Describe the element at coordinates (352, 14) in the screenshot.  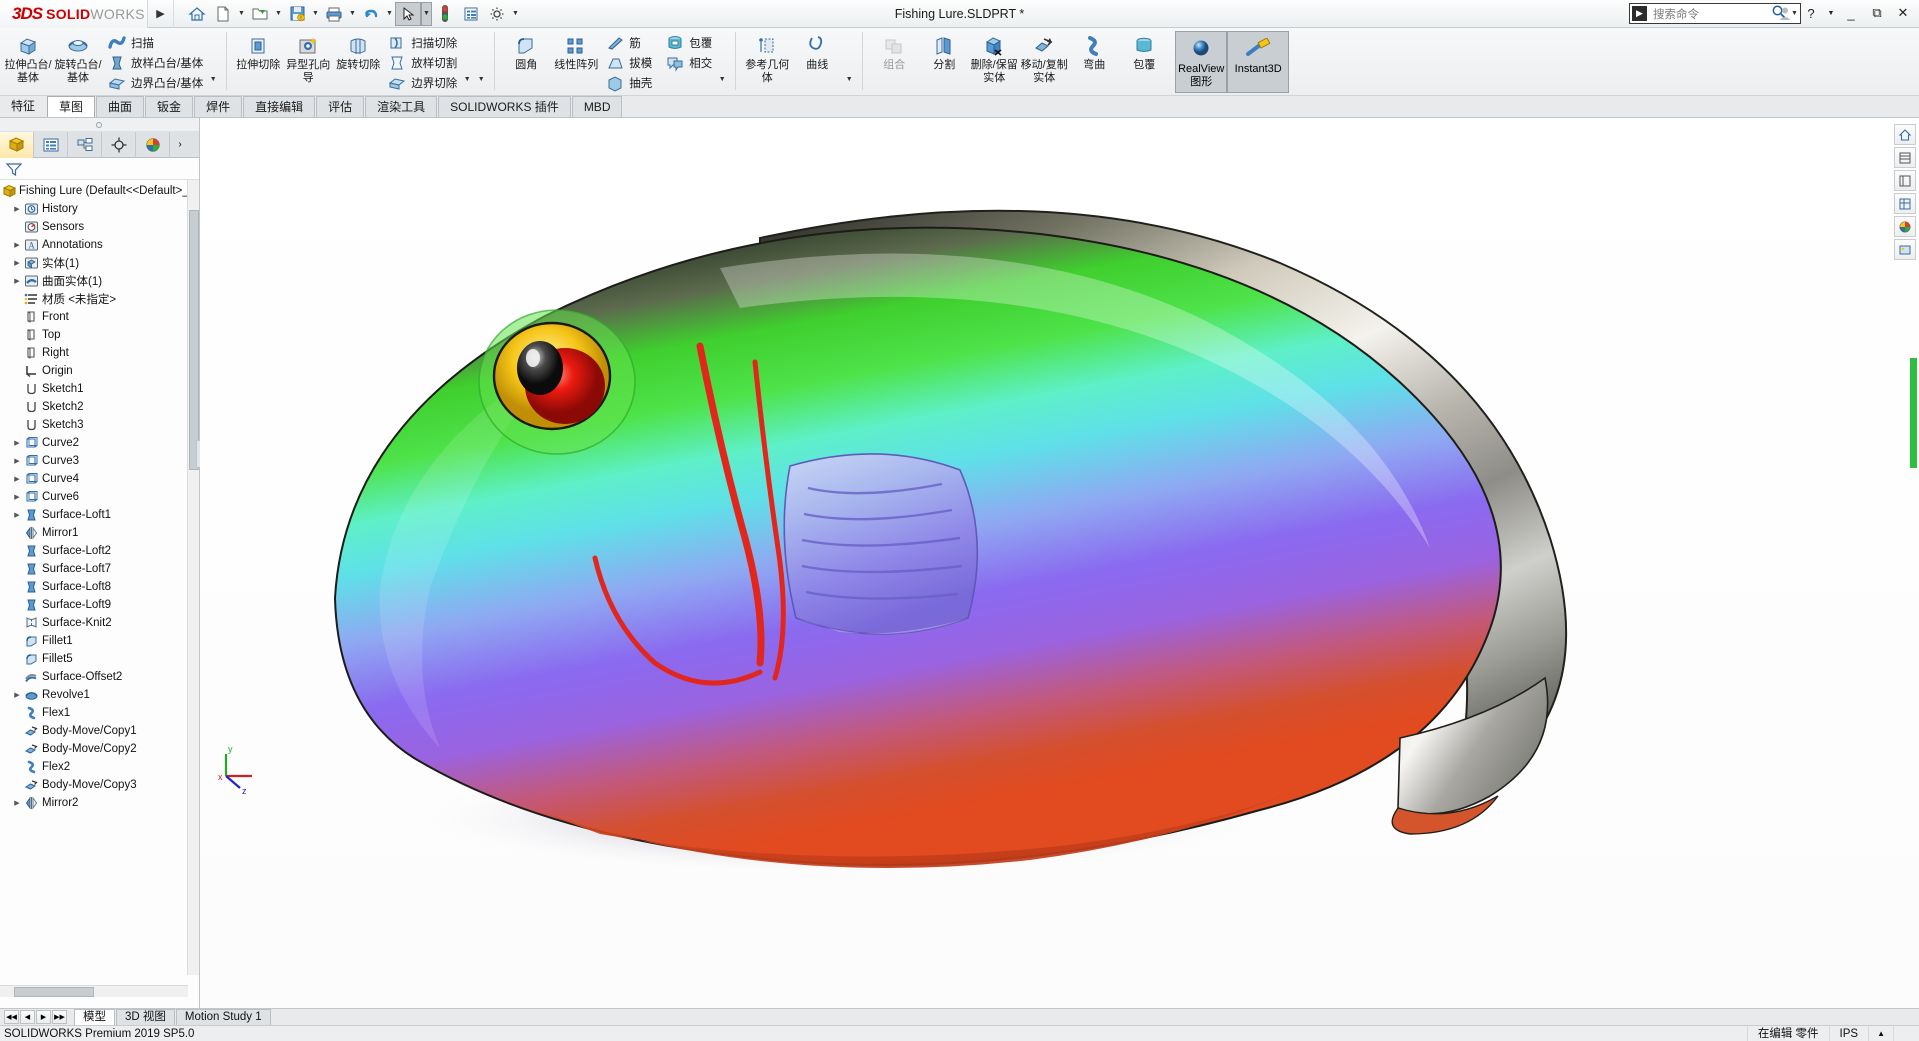
I see `print-dropdown: ▼` at that location.